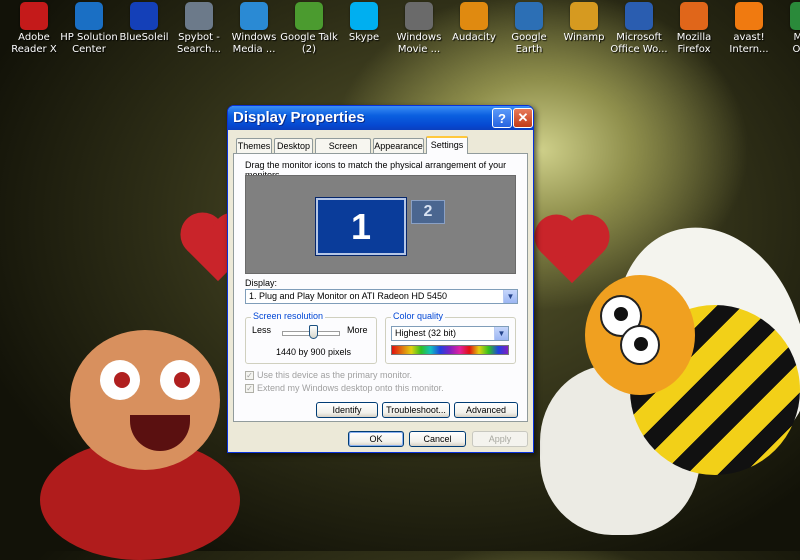 The height and width of the screenshot is (560, 800). What do you see at coordinates (314, 352) in the screenshot?
I see `resolution-value: 1440 by 900 pixels` at bounding box center [314, 352].